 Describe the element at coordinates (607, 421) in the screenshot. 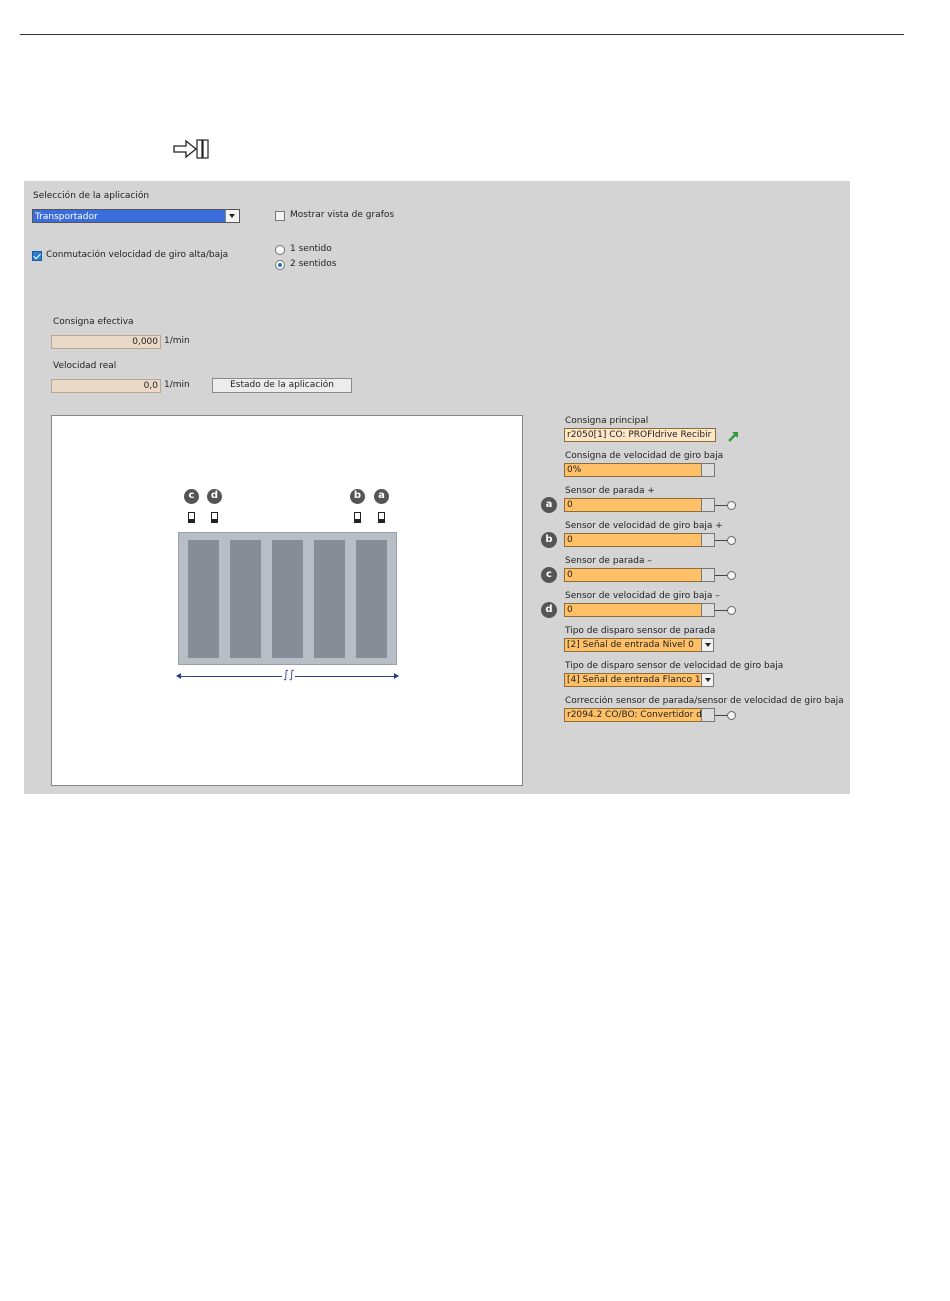

I see `main-setpoint-label: Consigna principal` at that location.